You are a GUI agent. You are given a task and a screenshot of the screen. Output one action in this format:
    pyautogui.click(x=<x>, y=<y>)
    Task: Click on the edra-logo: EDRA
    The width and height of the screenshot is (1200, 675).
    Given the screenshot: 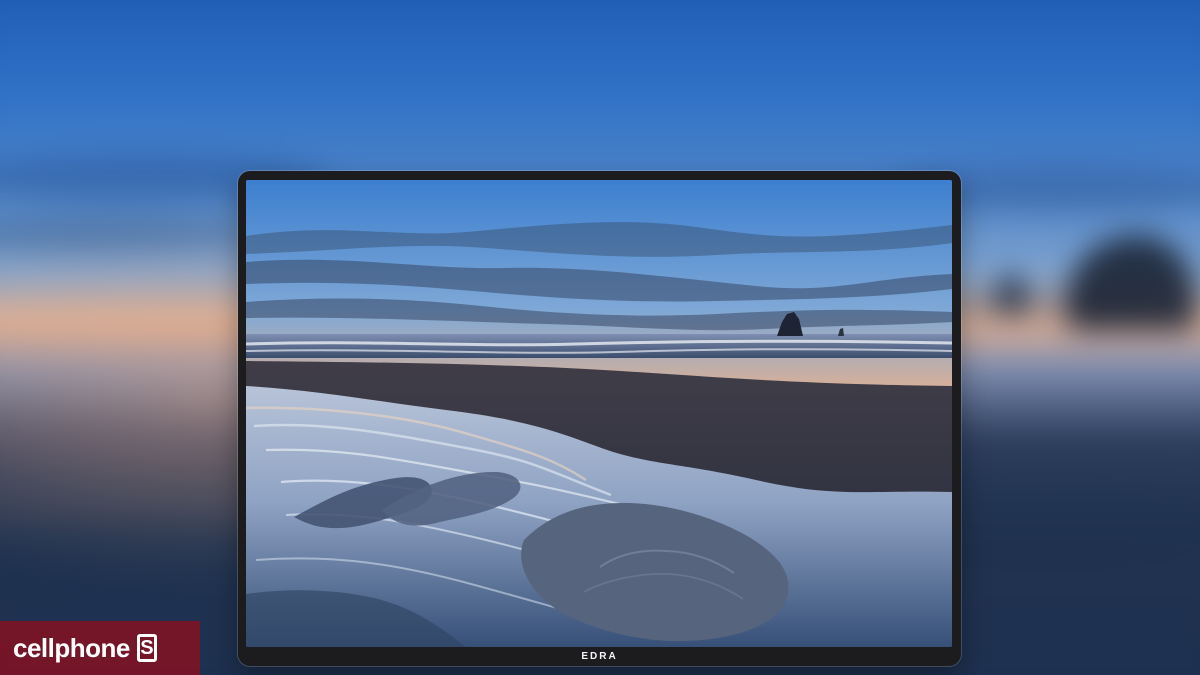 What is the action you would take?
    pyautogui.click(x=599, y=656)
    